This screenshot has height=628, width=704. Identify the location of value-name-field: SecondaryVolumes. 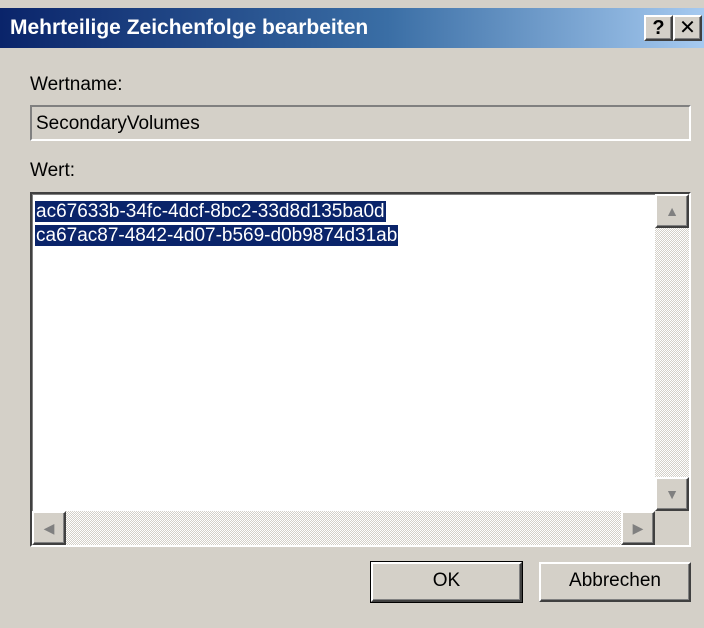
(360, 123).